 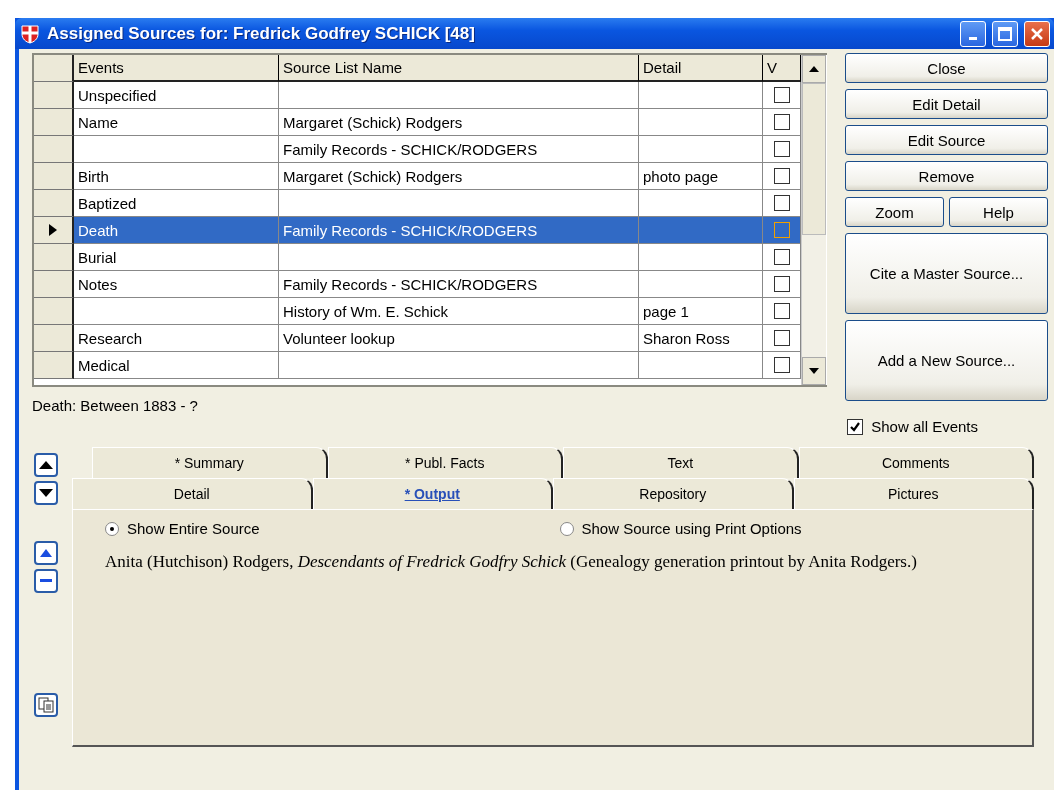 I want to click on table-cell: Name, so click(x=176, y=122).